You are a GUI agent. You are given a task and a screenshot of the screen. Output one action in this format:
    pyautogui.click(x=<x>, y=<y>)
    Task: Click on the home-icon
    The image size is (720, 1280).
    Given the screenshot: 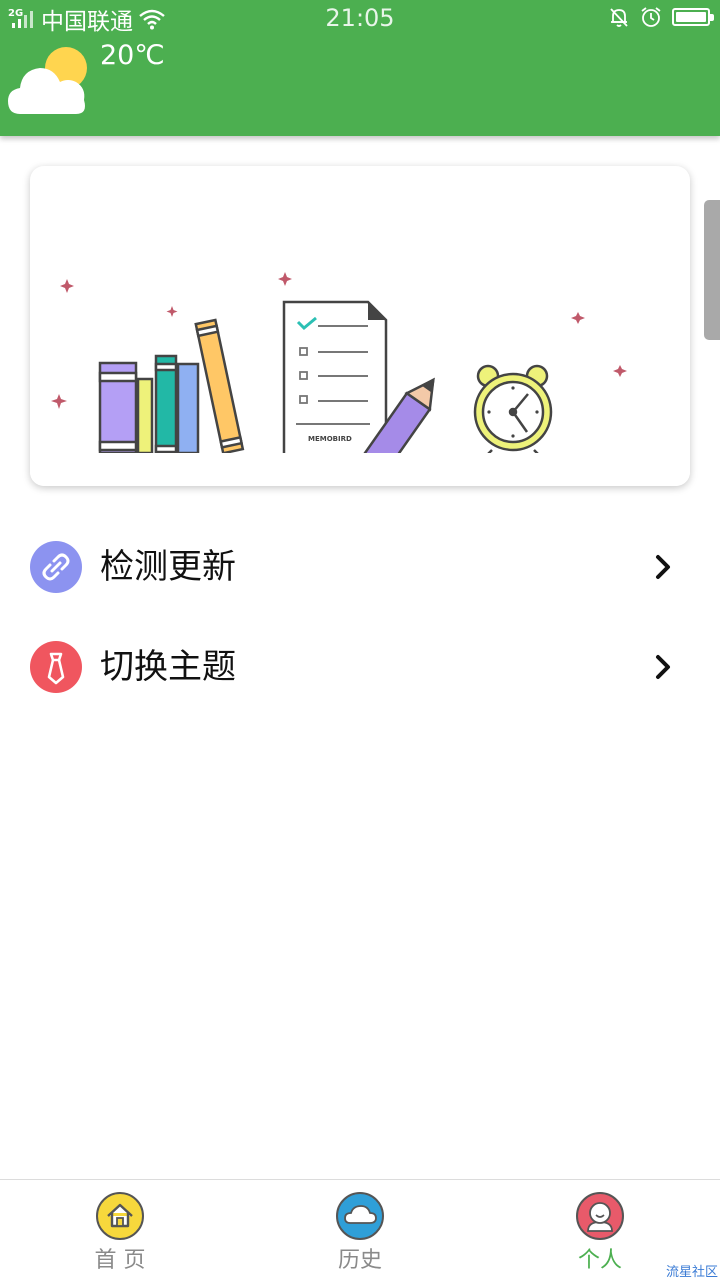 What is the action you would take?
    pyautogui.click(x=120, y=1216)
    